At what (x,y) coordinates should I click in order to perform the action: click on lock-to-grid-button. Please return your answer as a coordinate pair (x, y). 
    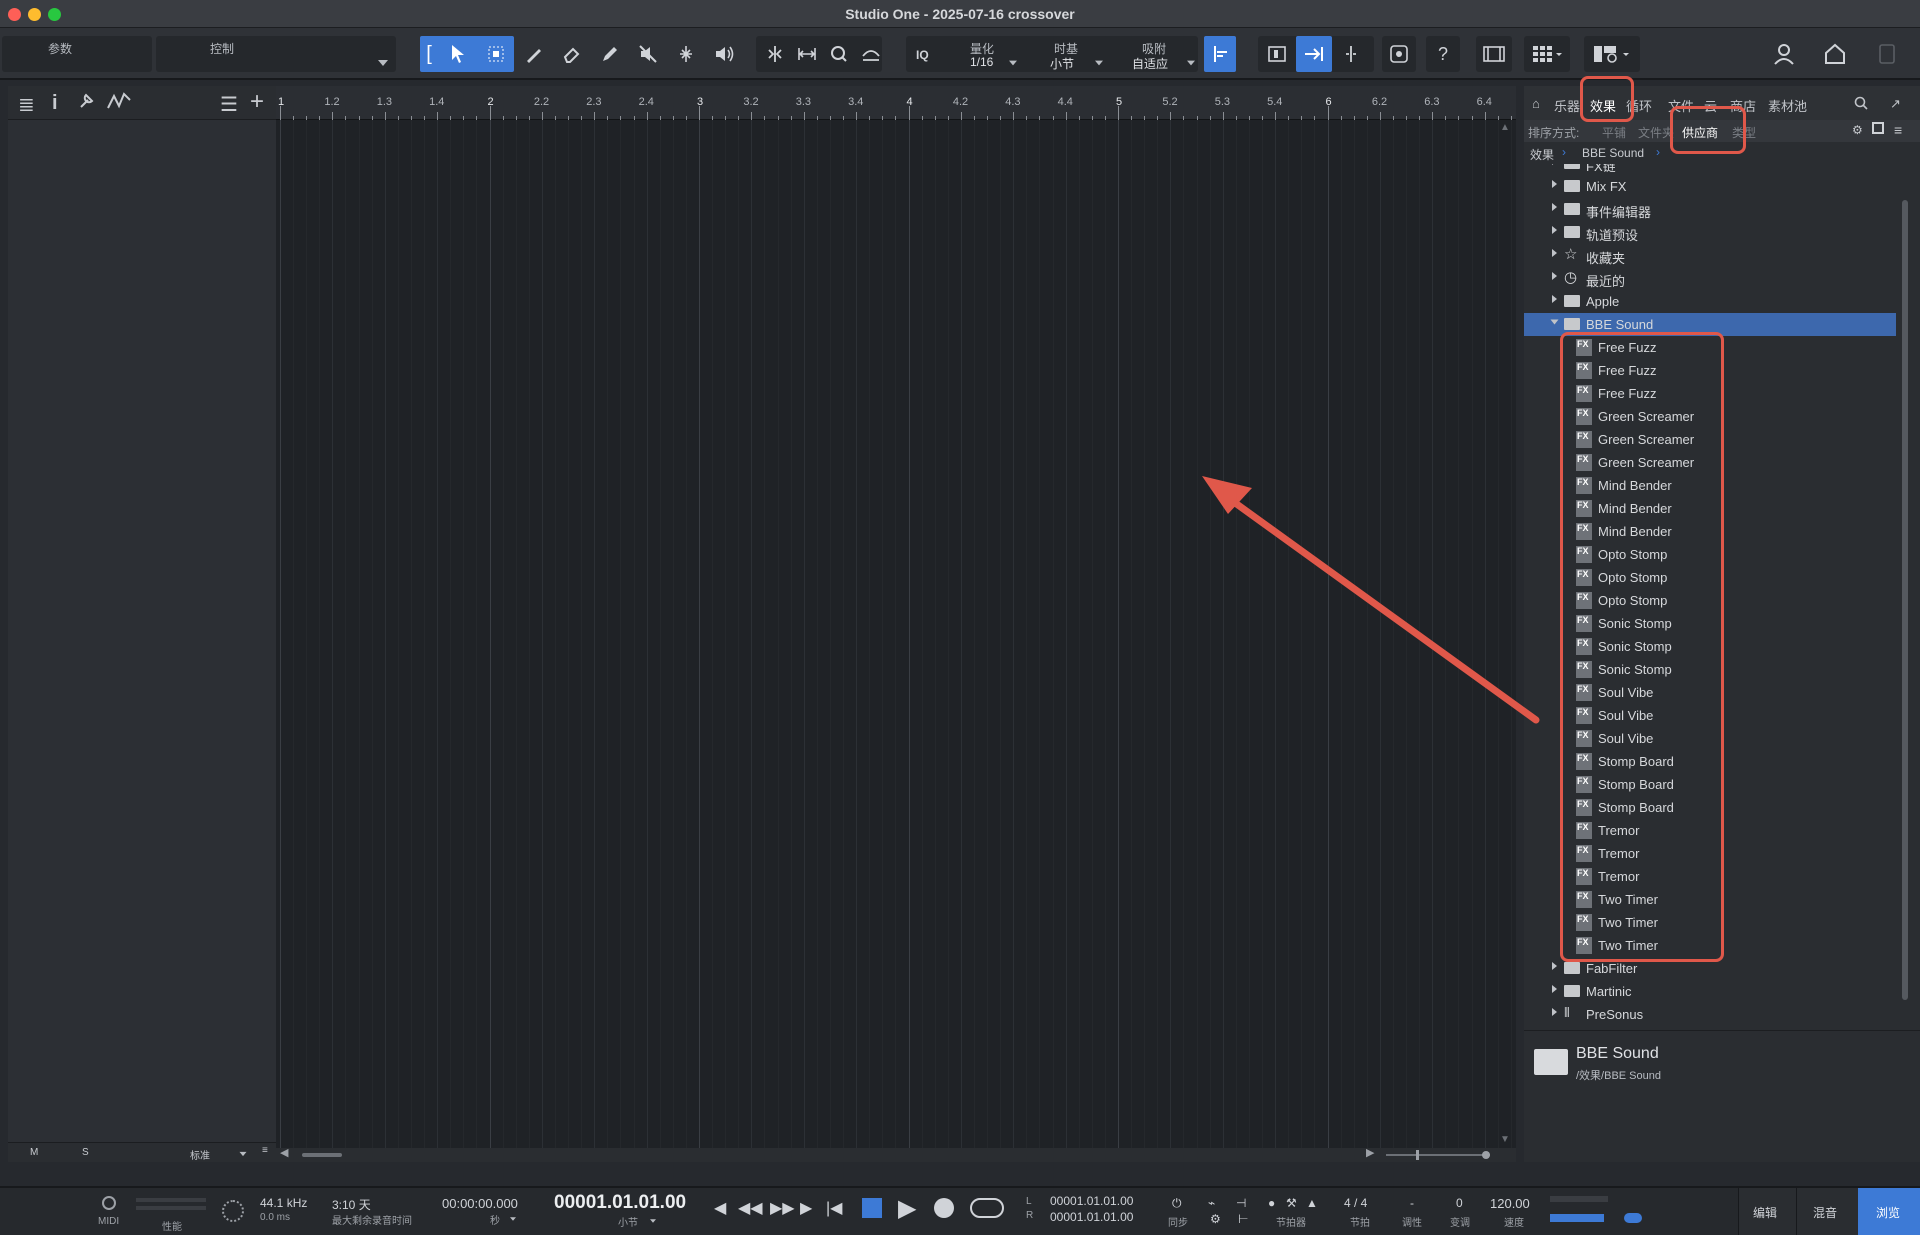
    Looking at the image, I should click on (1277, 54).